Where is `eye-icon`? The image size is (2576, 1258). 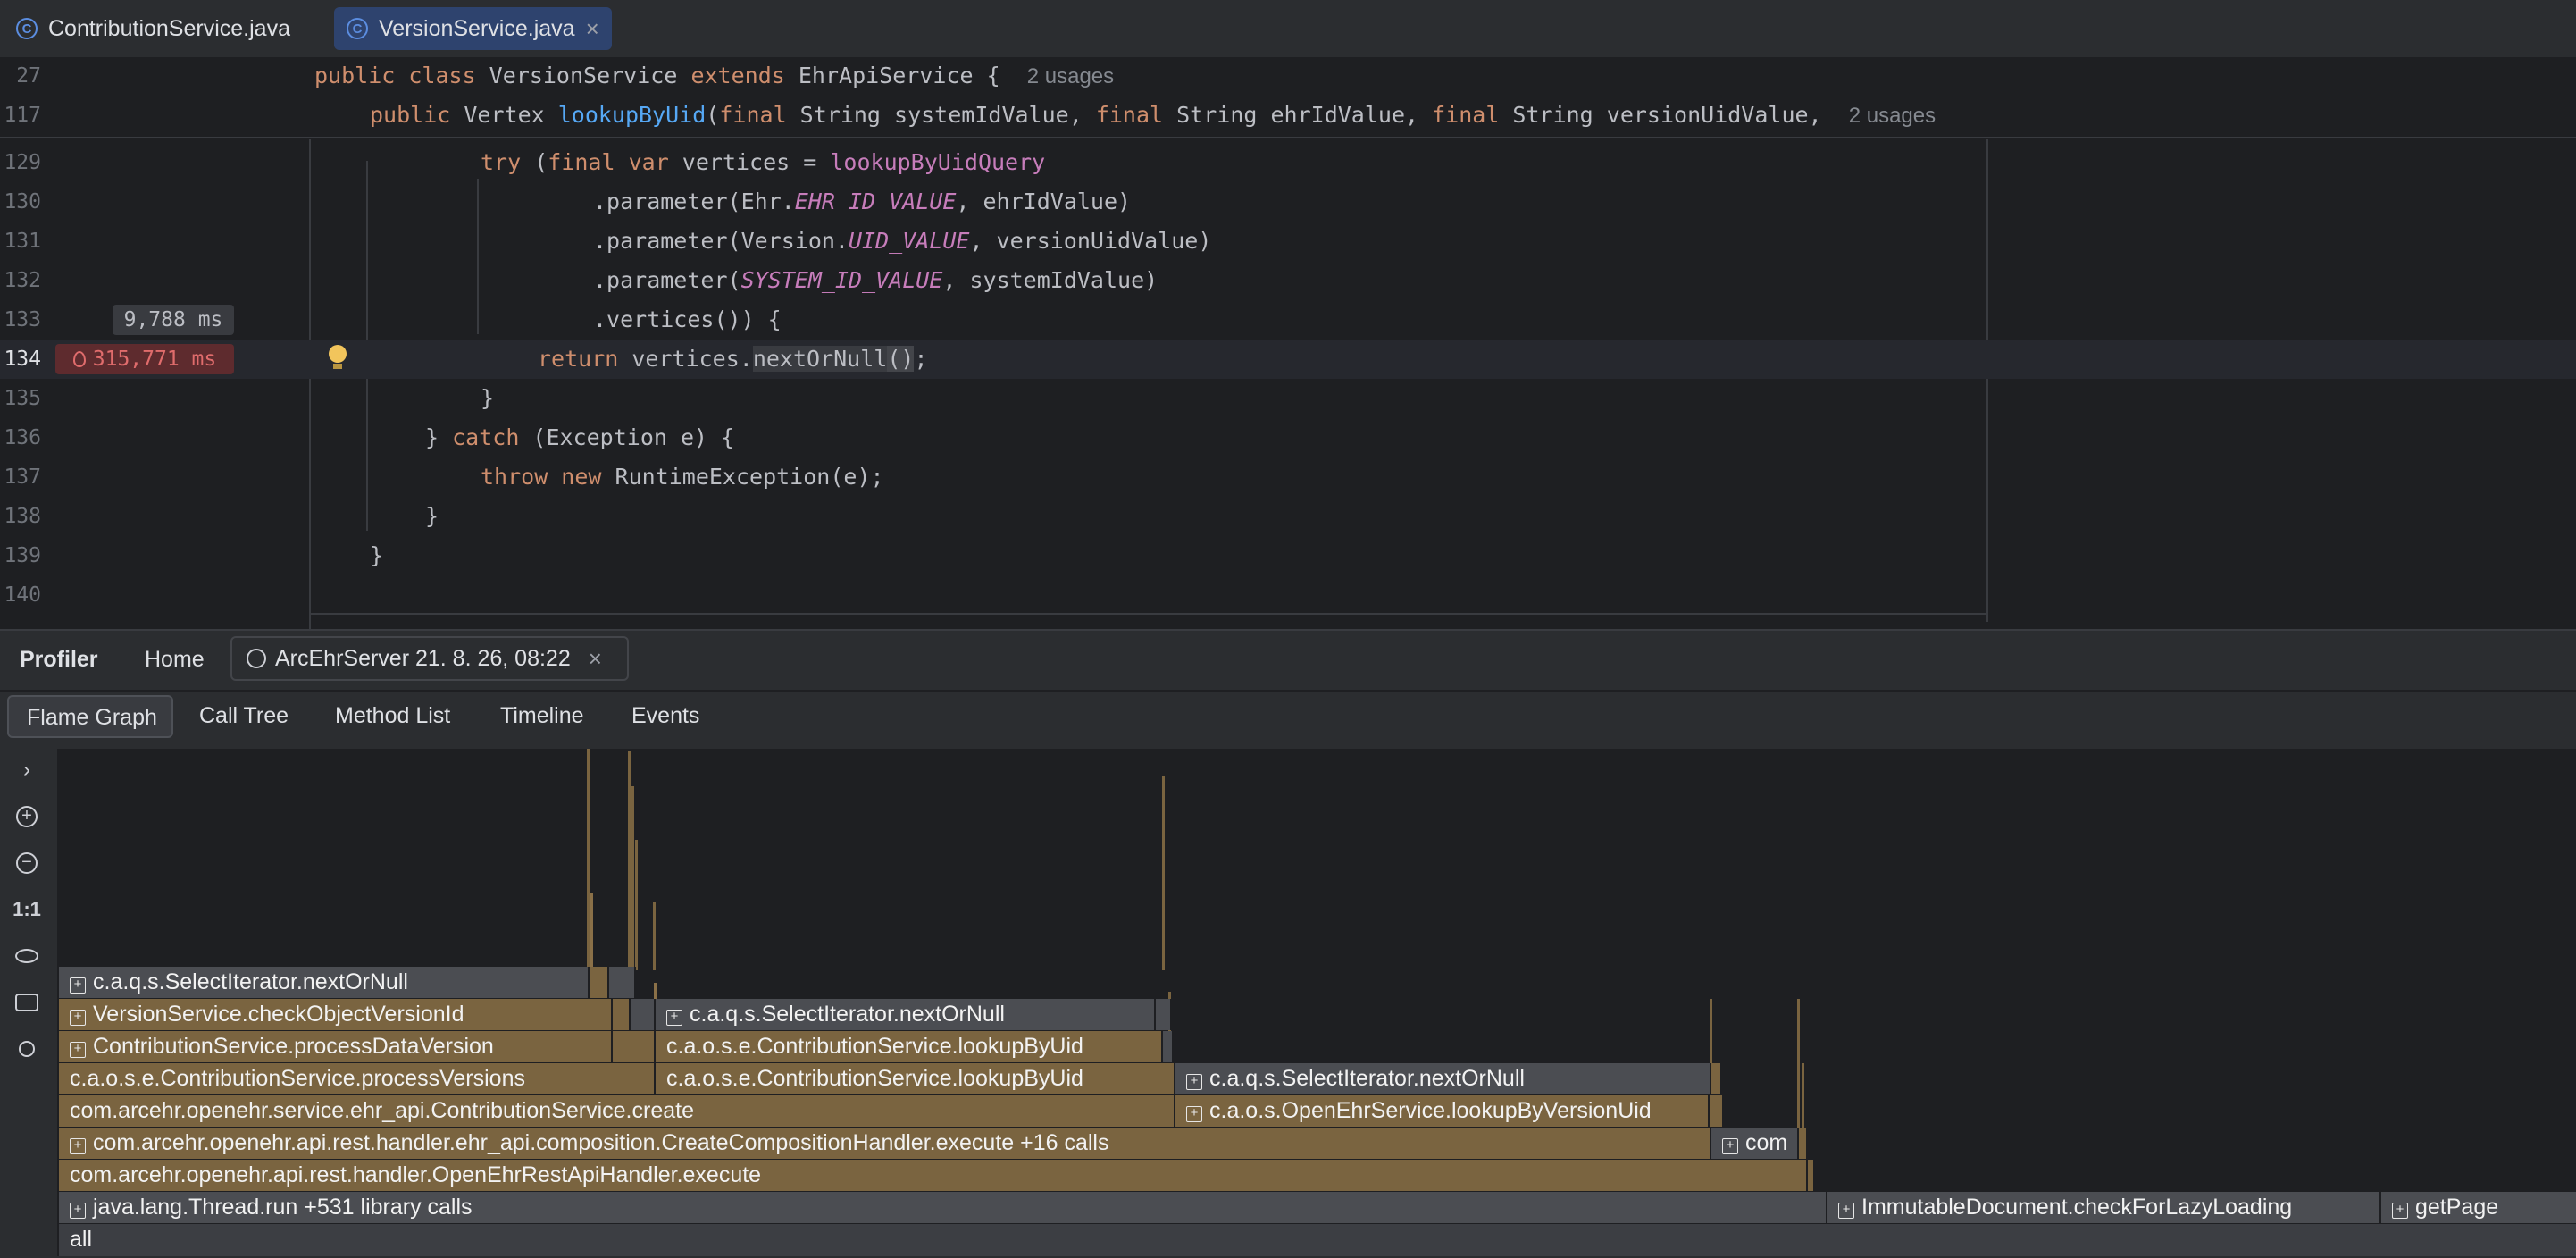 eye-icon is located at coordinates (27, 956).